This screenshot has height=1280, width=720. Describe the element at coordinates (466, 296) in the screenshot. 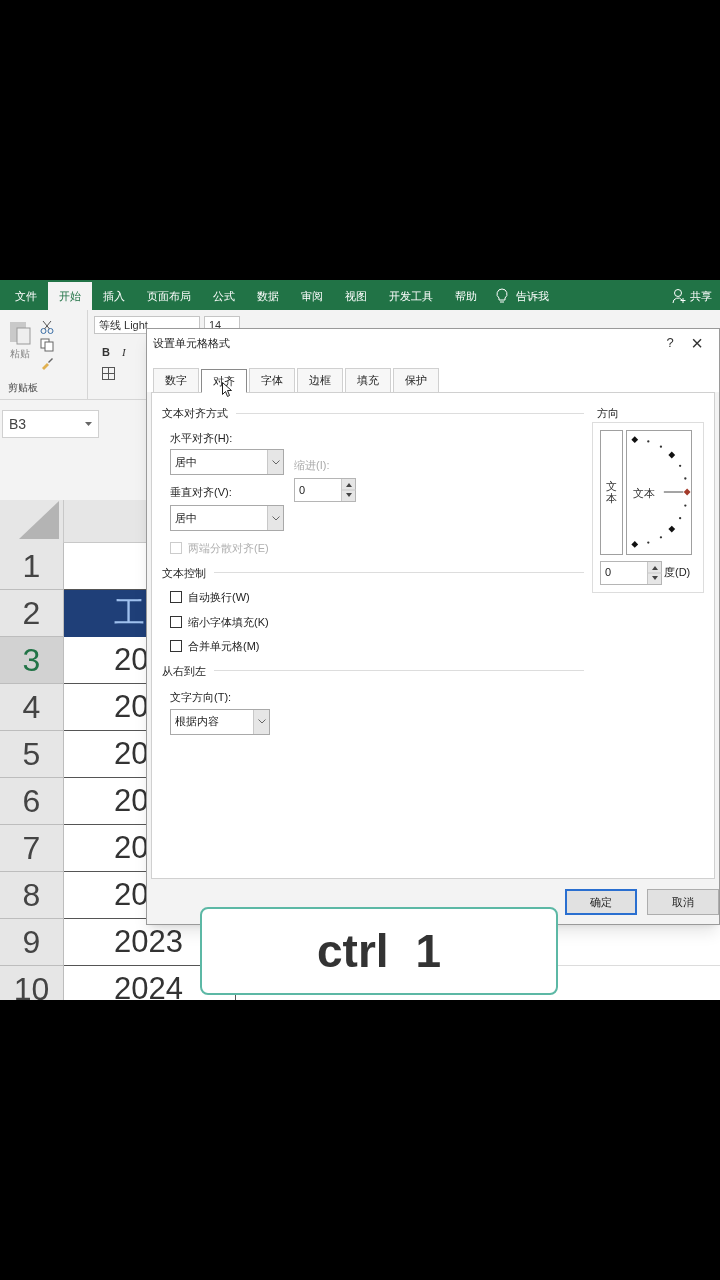

I see `ribbon-tab: 帮助` at that location.